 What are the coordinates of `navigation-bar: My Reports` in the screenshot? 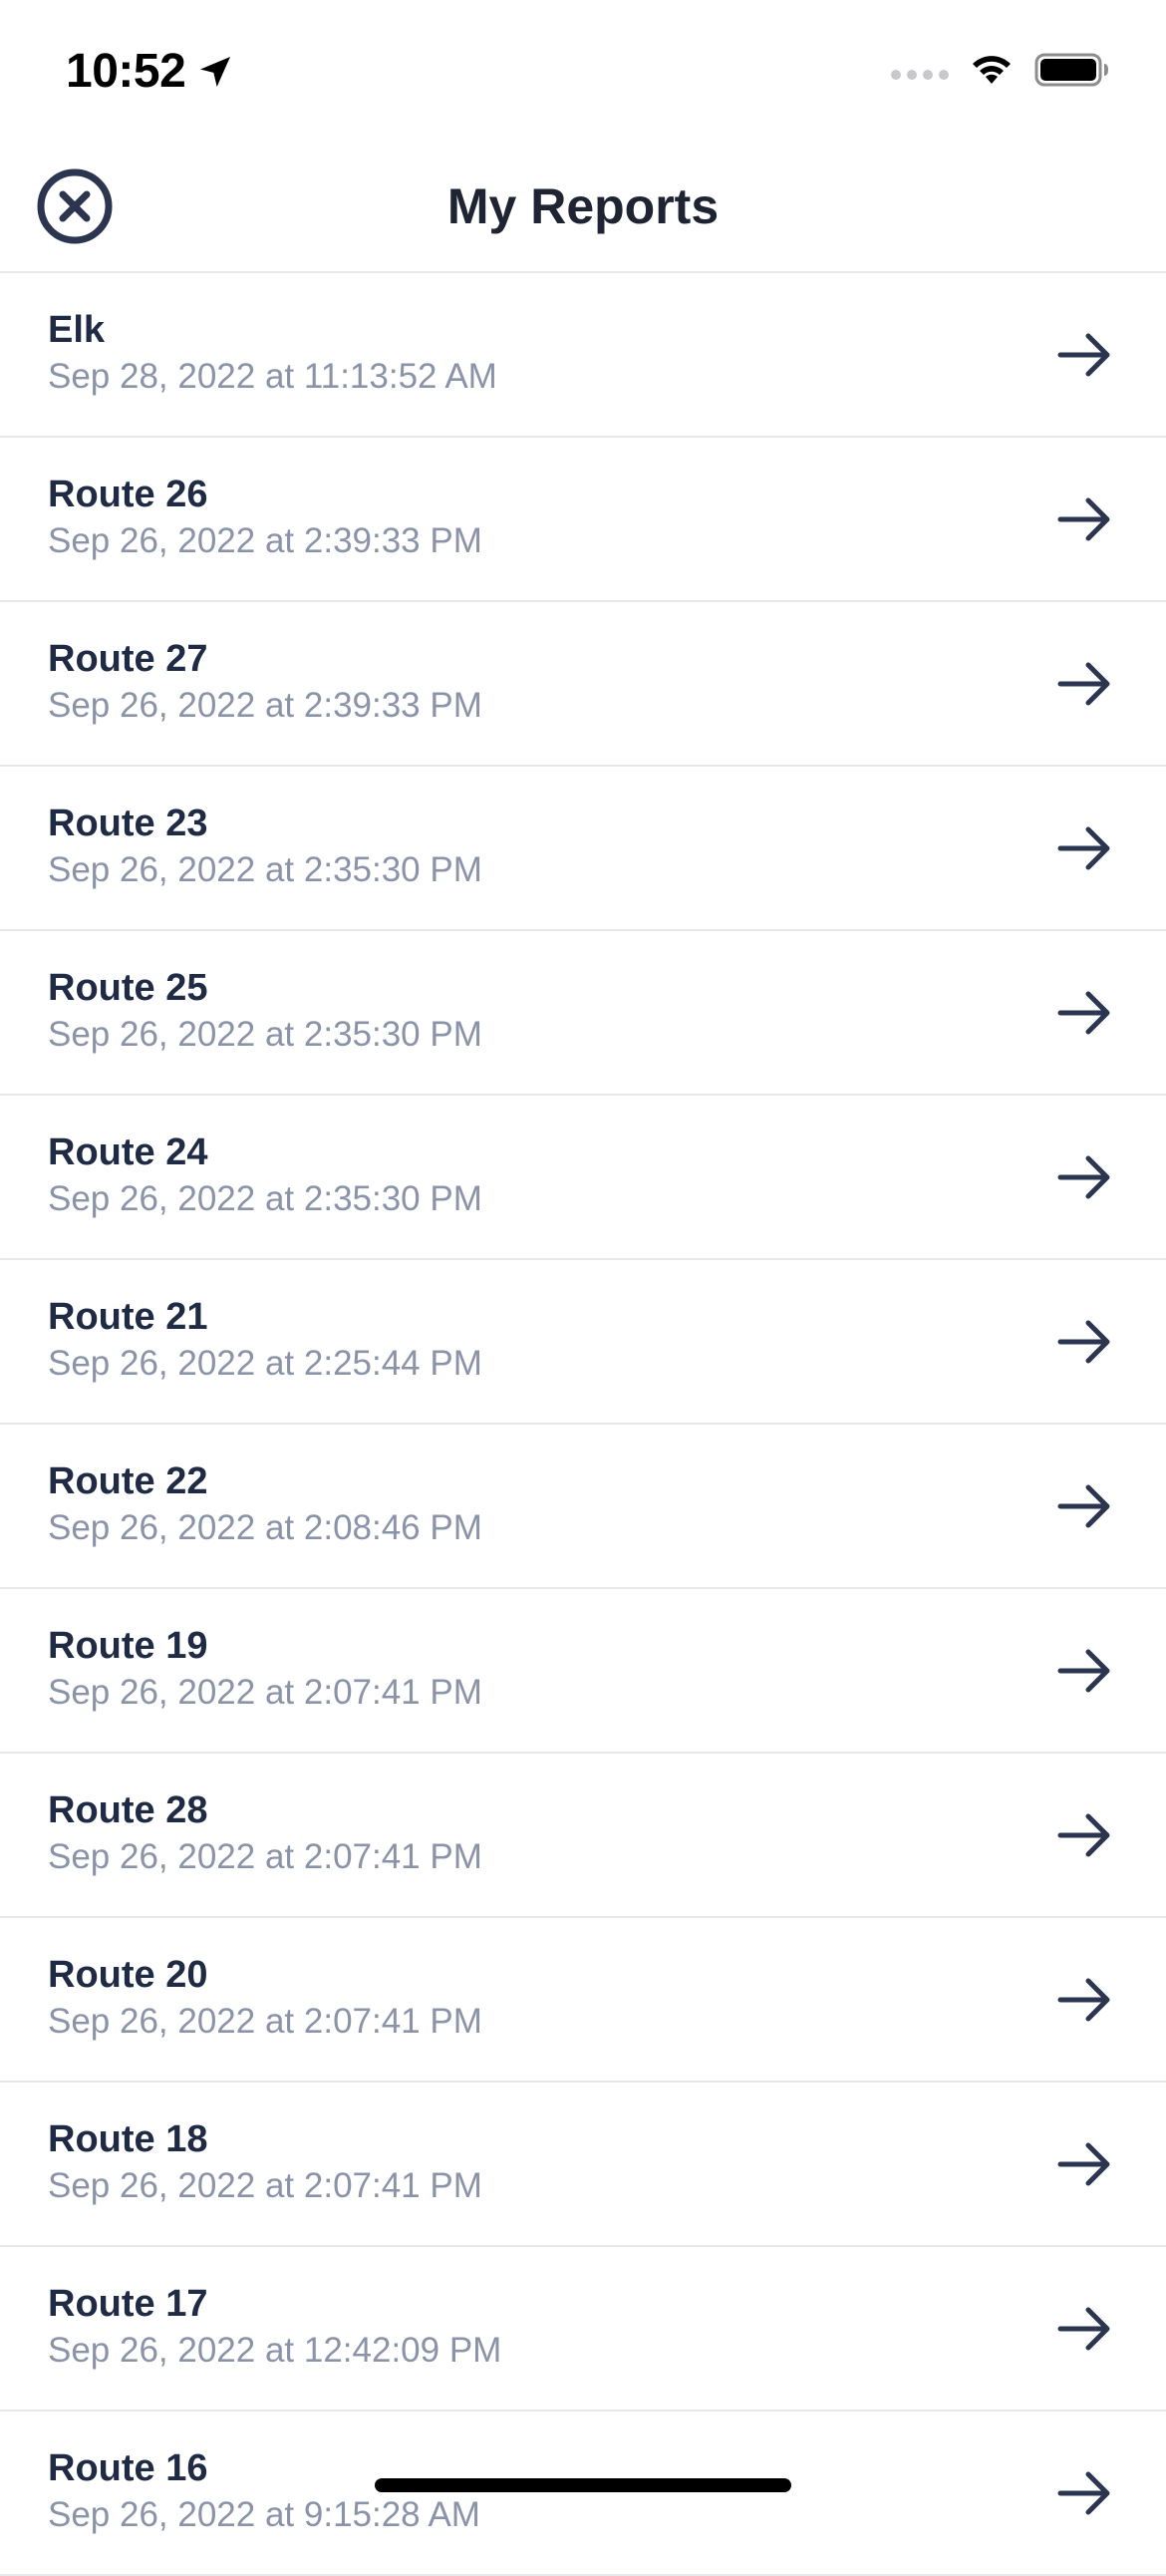 It's located at (583, 206).